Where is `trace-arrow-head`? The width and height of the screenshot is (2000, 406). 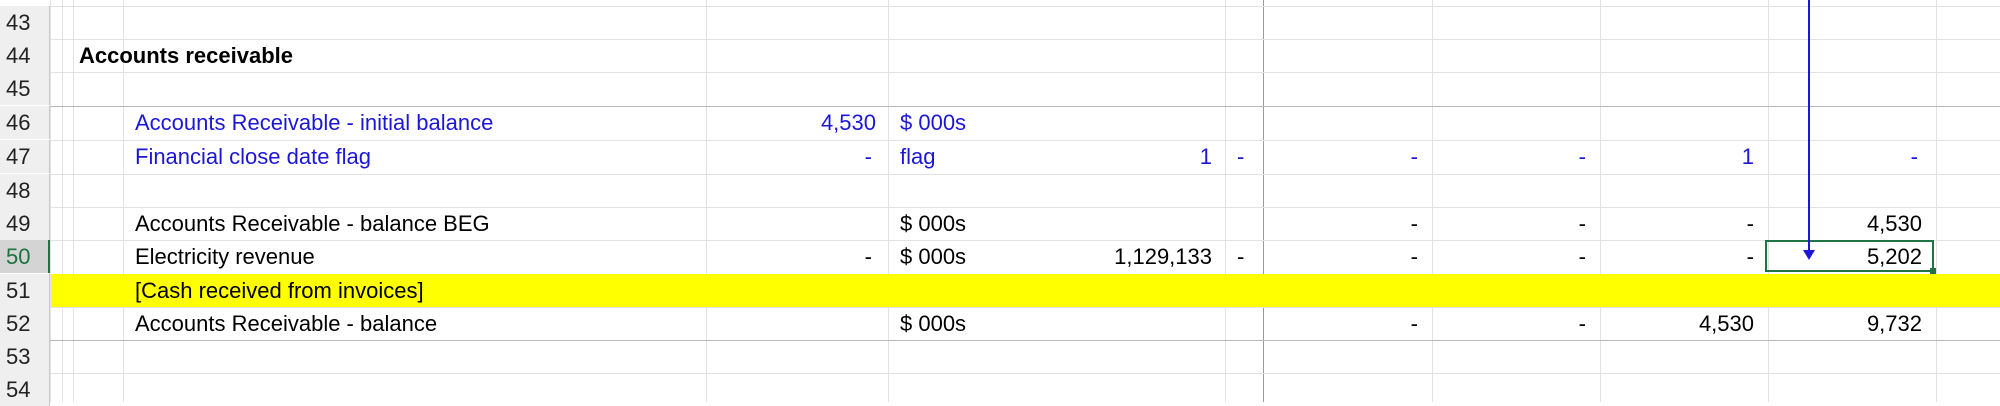
trace-arrow-head is located at coordinates (1809, 255).